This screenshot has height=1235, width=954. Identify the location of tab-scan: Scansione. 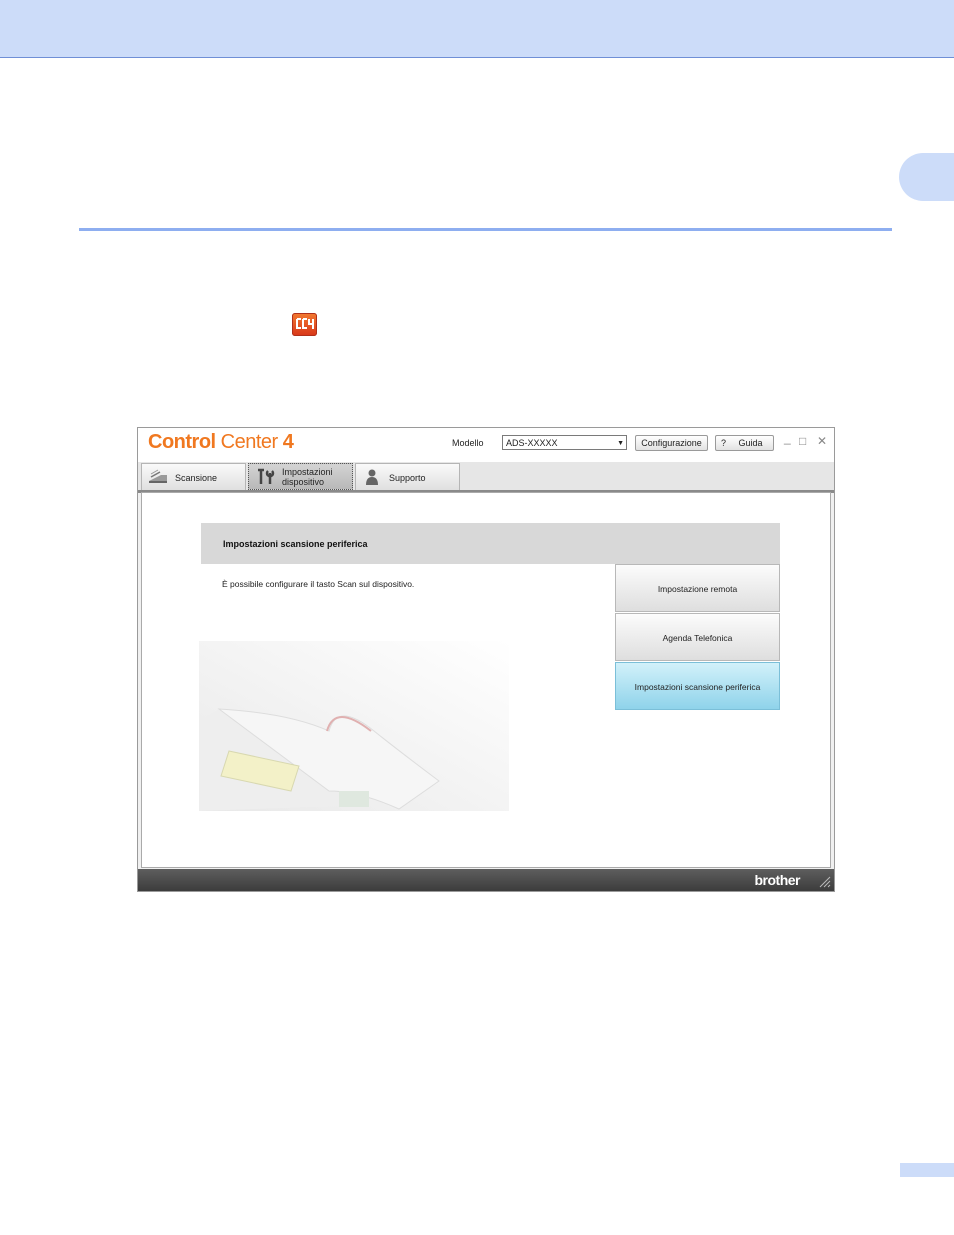
(193, 476).